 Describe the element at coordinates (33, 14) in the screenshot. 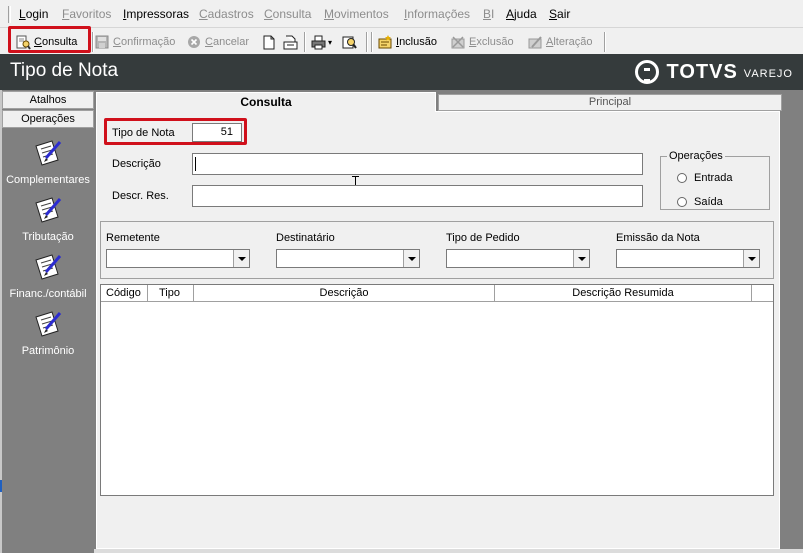

I see `menu-login: Login` at that location.